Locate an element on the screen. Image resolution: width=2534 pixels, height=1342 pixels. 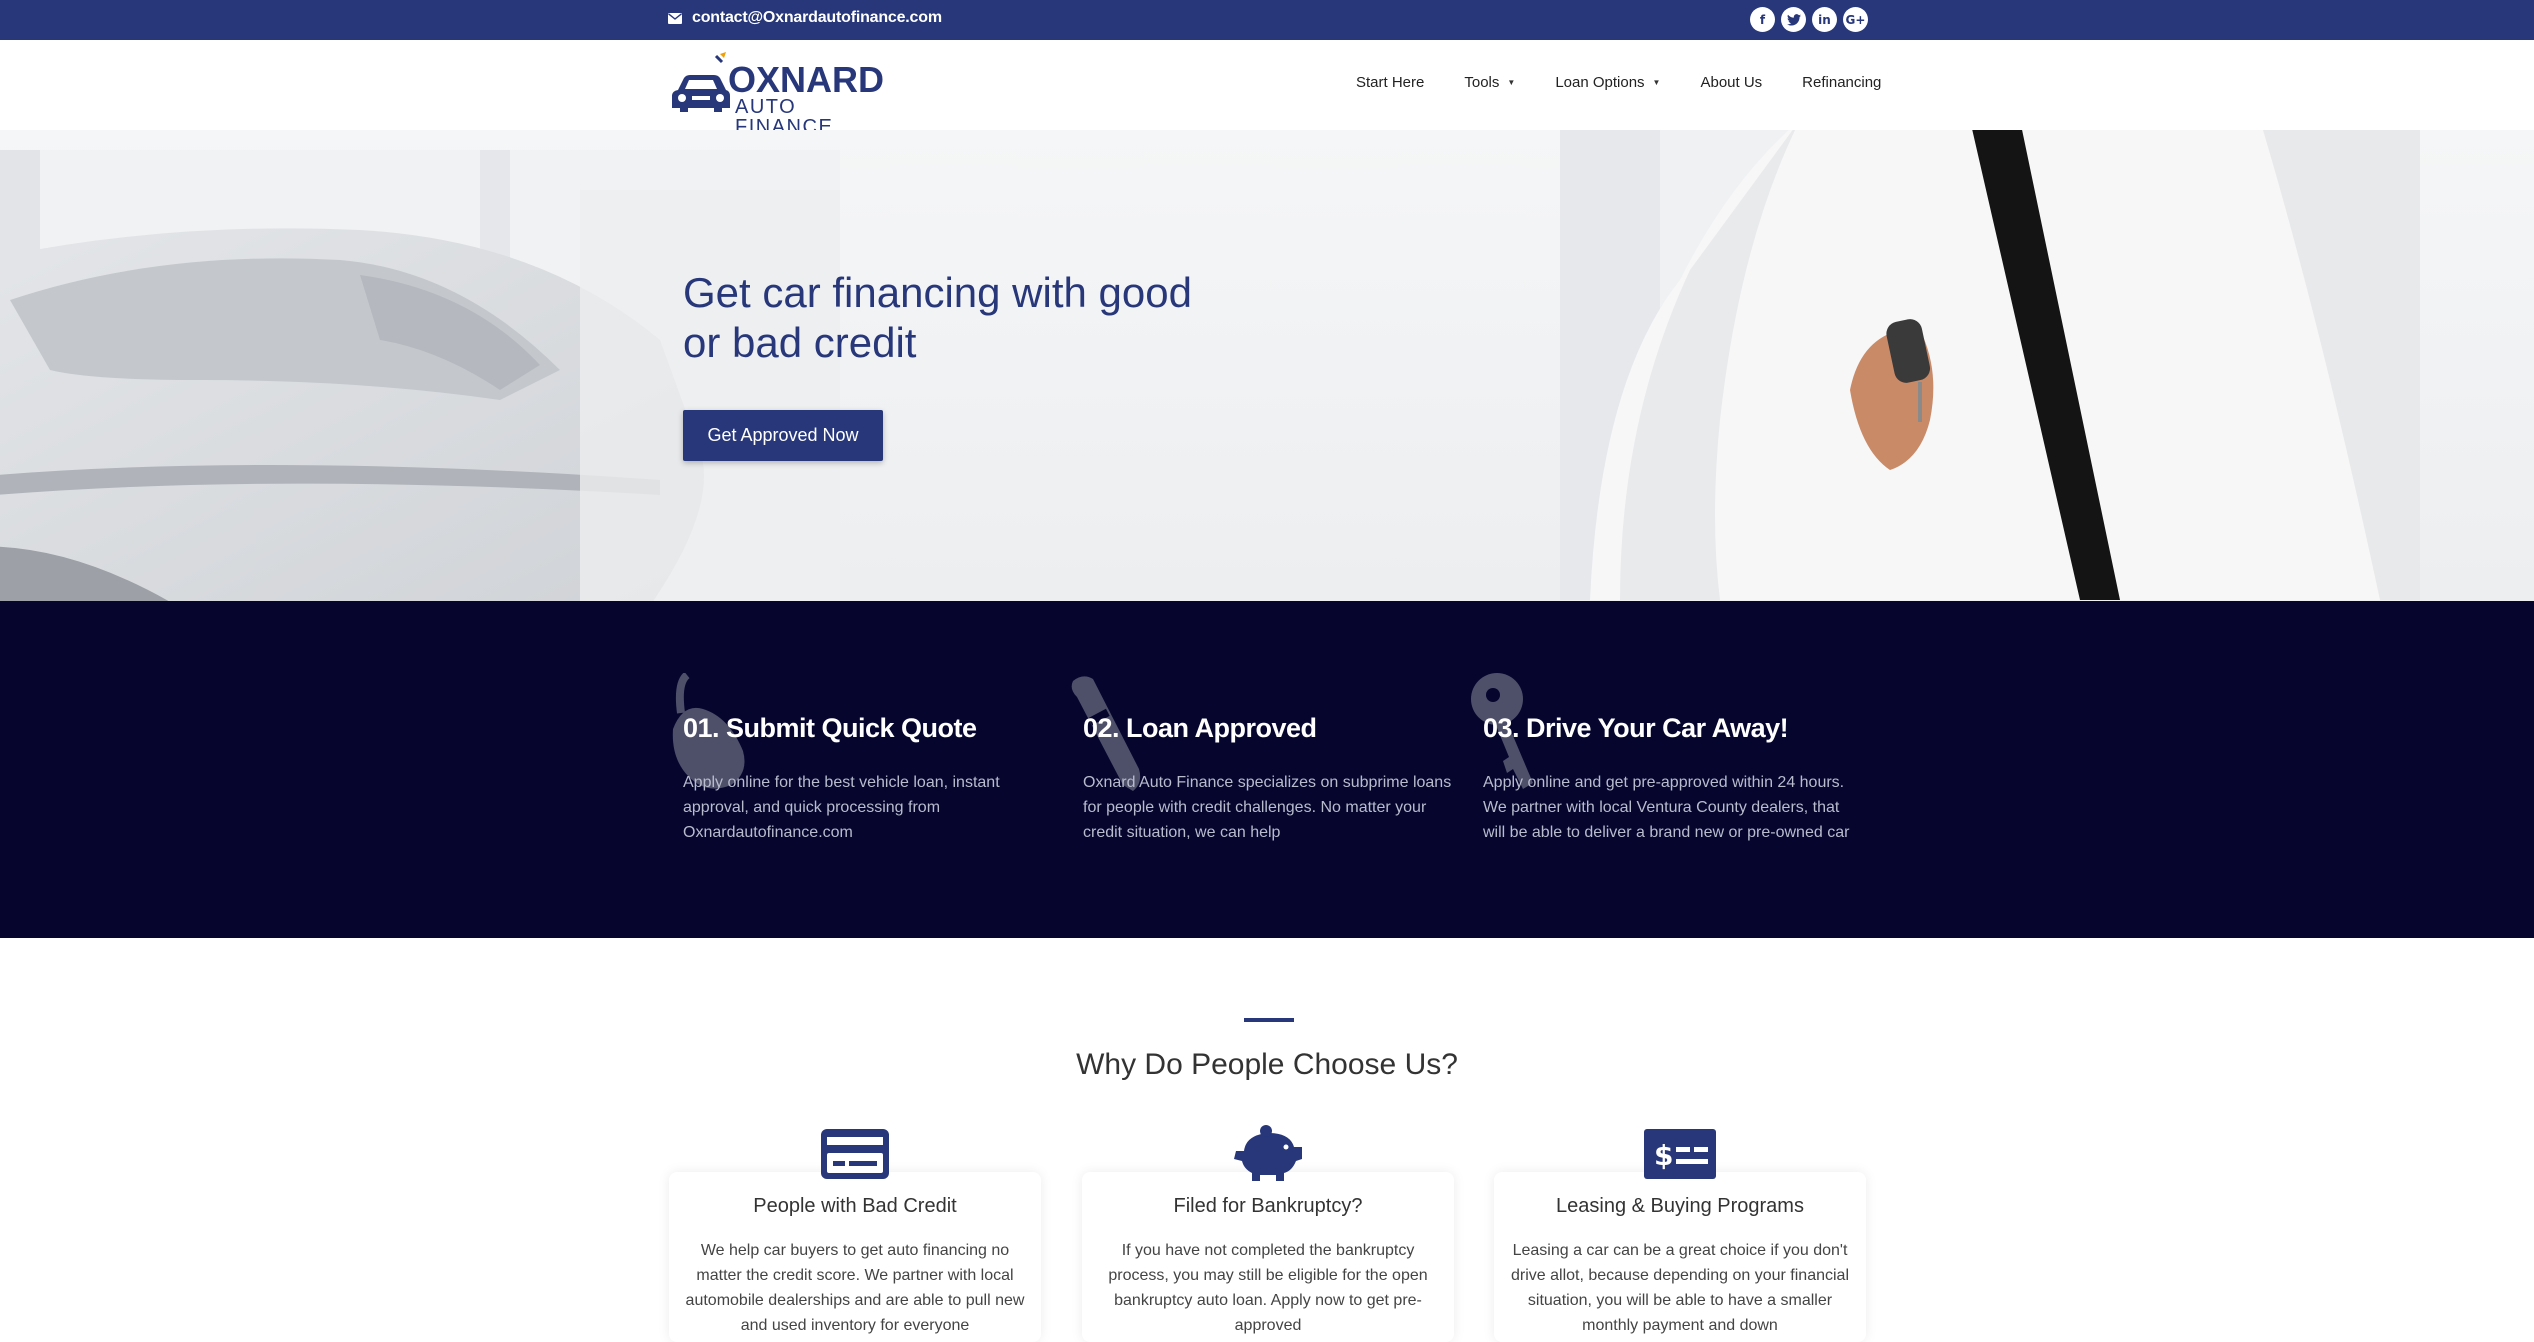
step-title: 03. Drive Your Car Away! is located at coordinates (1636, 728).